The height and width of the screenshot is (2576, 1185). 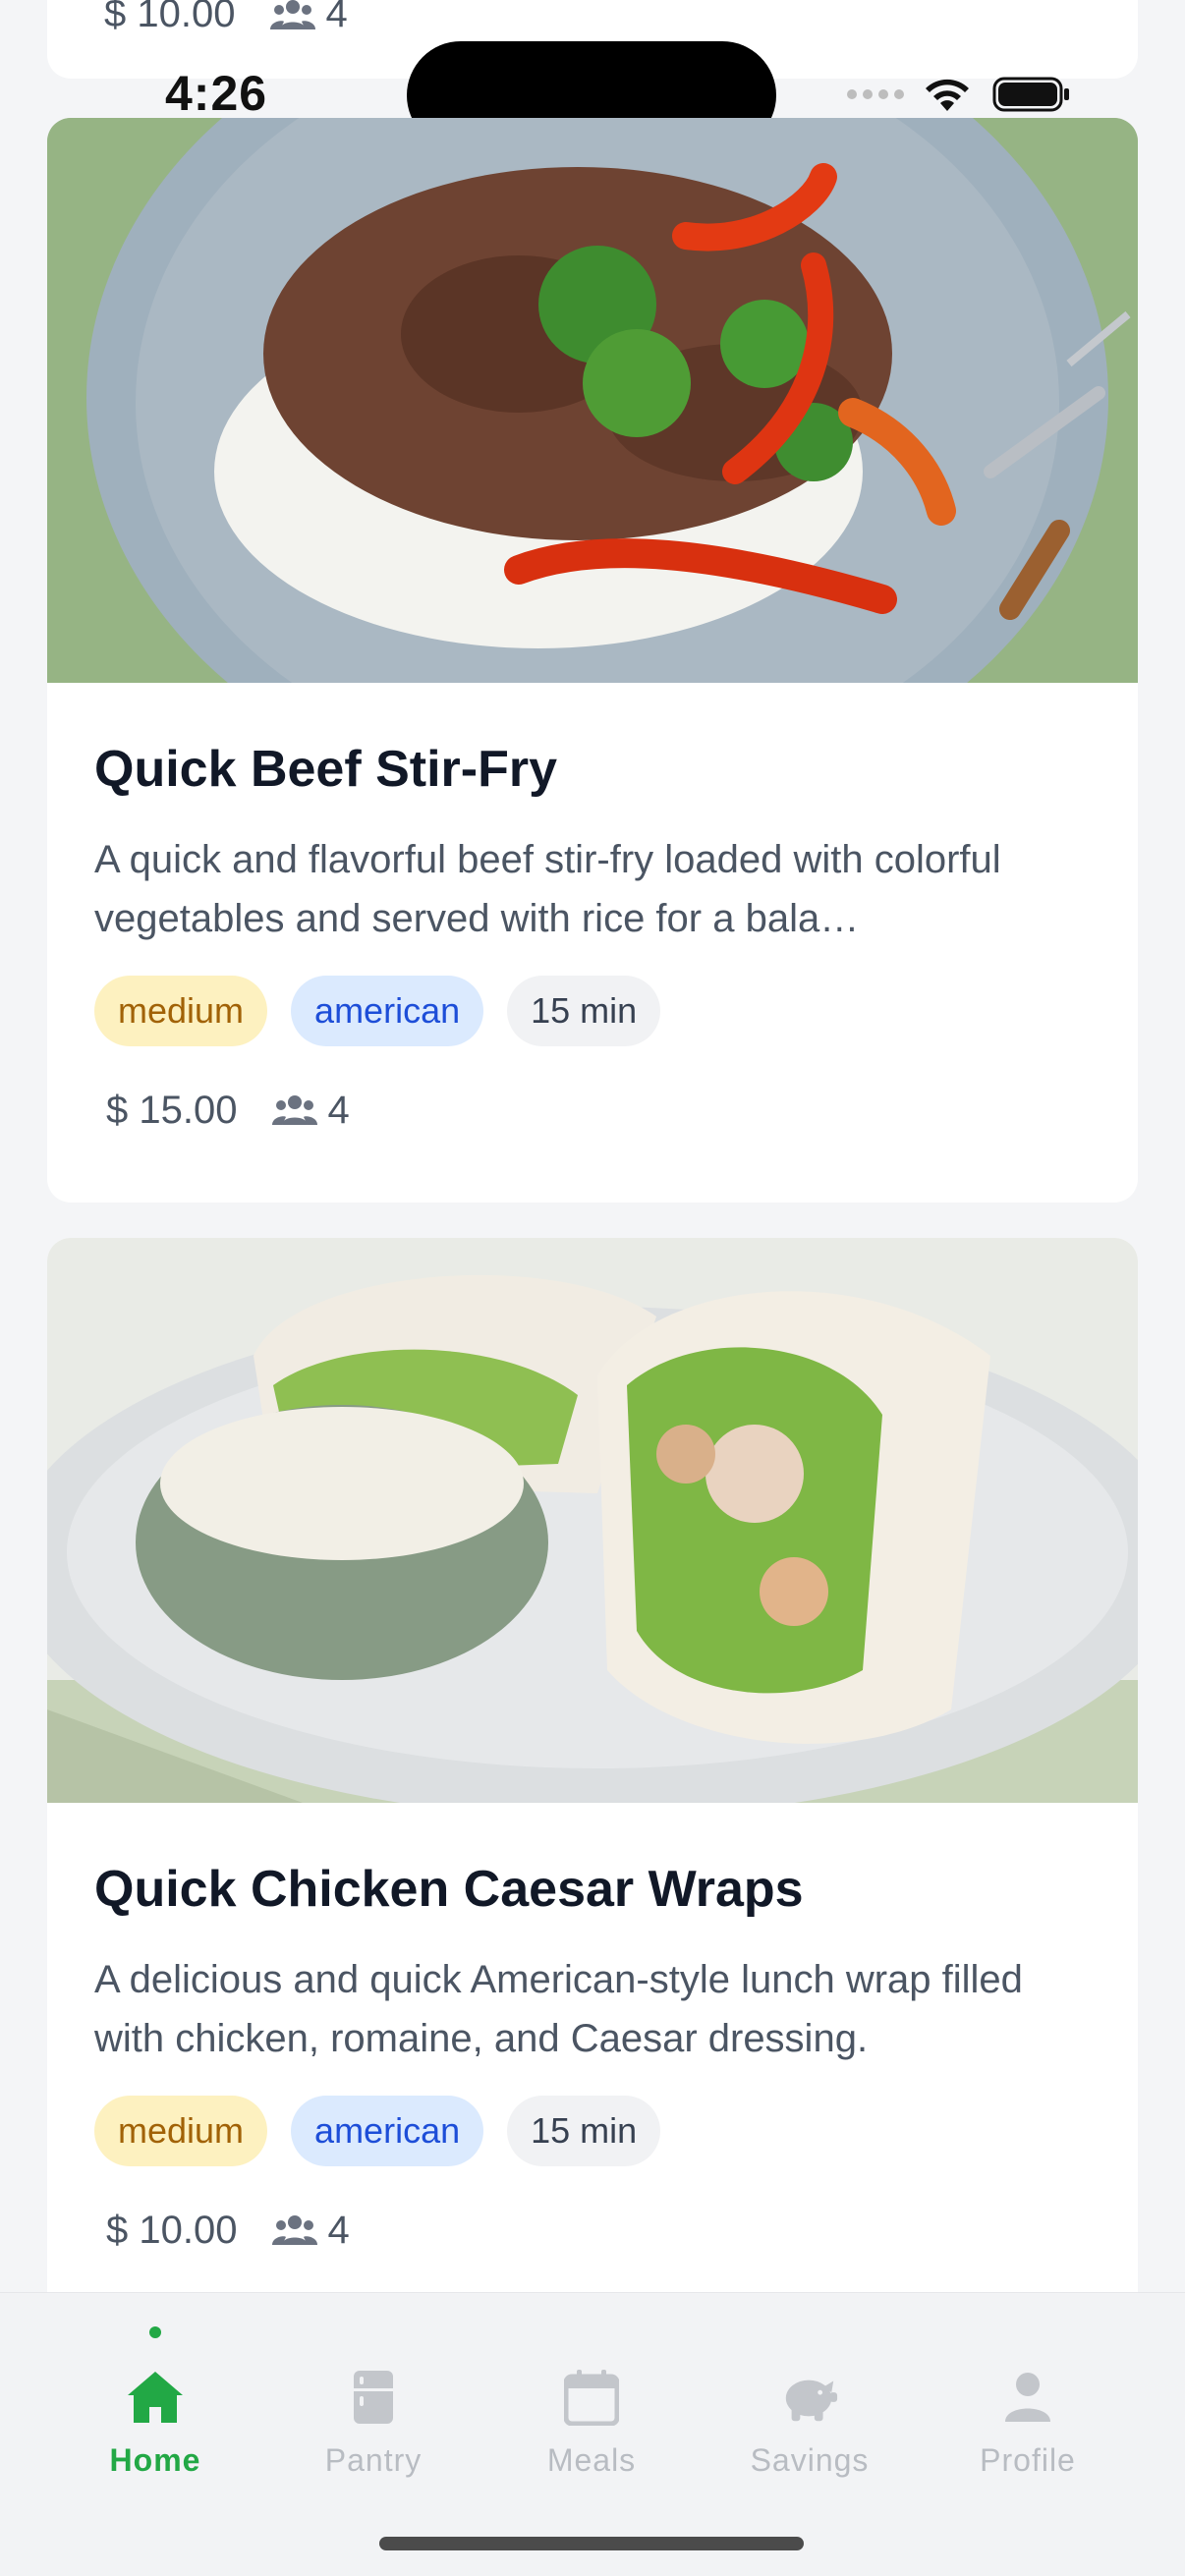 I want to click on tab-label: Profile, so click(x=1028, y=2460).